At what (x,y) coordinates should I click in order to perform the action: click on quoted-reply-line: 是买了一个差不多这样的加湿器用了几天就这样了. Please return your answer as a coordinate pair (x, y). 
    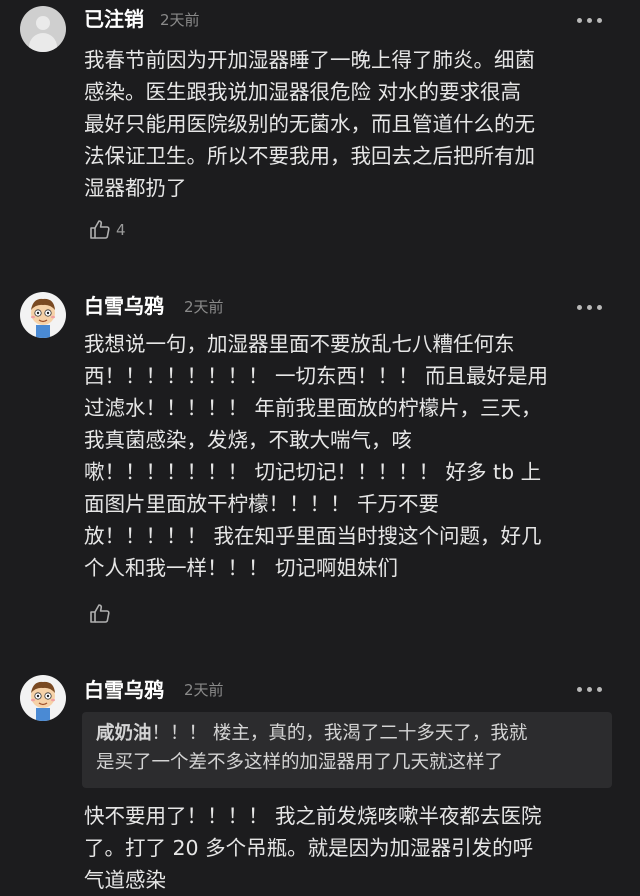
    Looking at the image, I should click on (300, 762).